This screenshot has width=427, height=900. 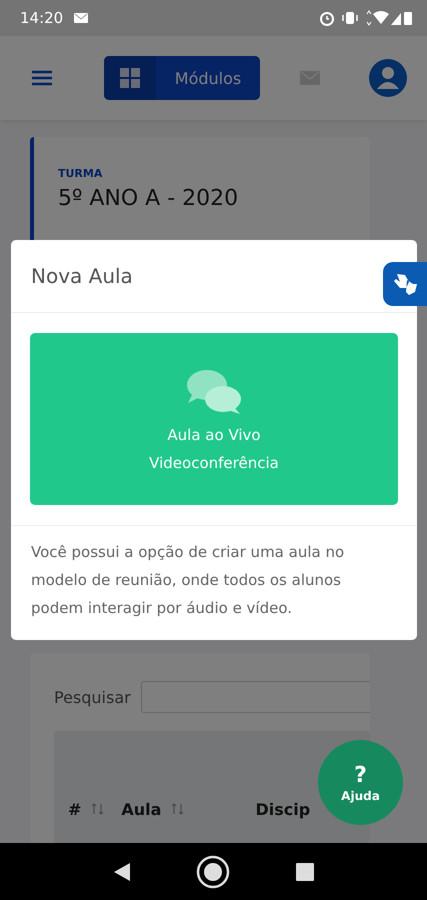 I want to click on search-label: Pesquisar, so click(x=92, y=697).